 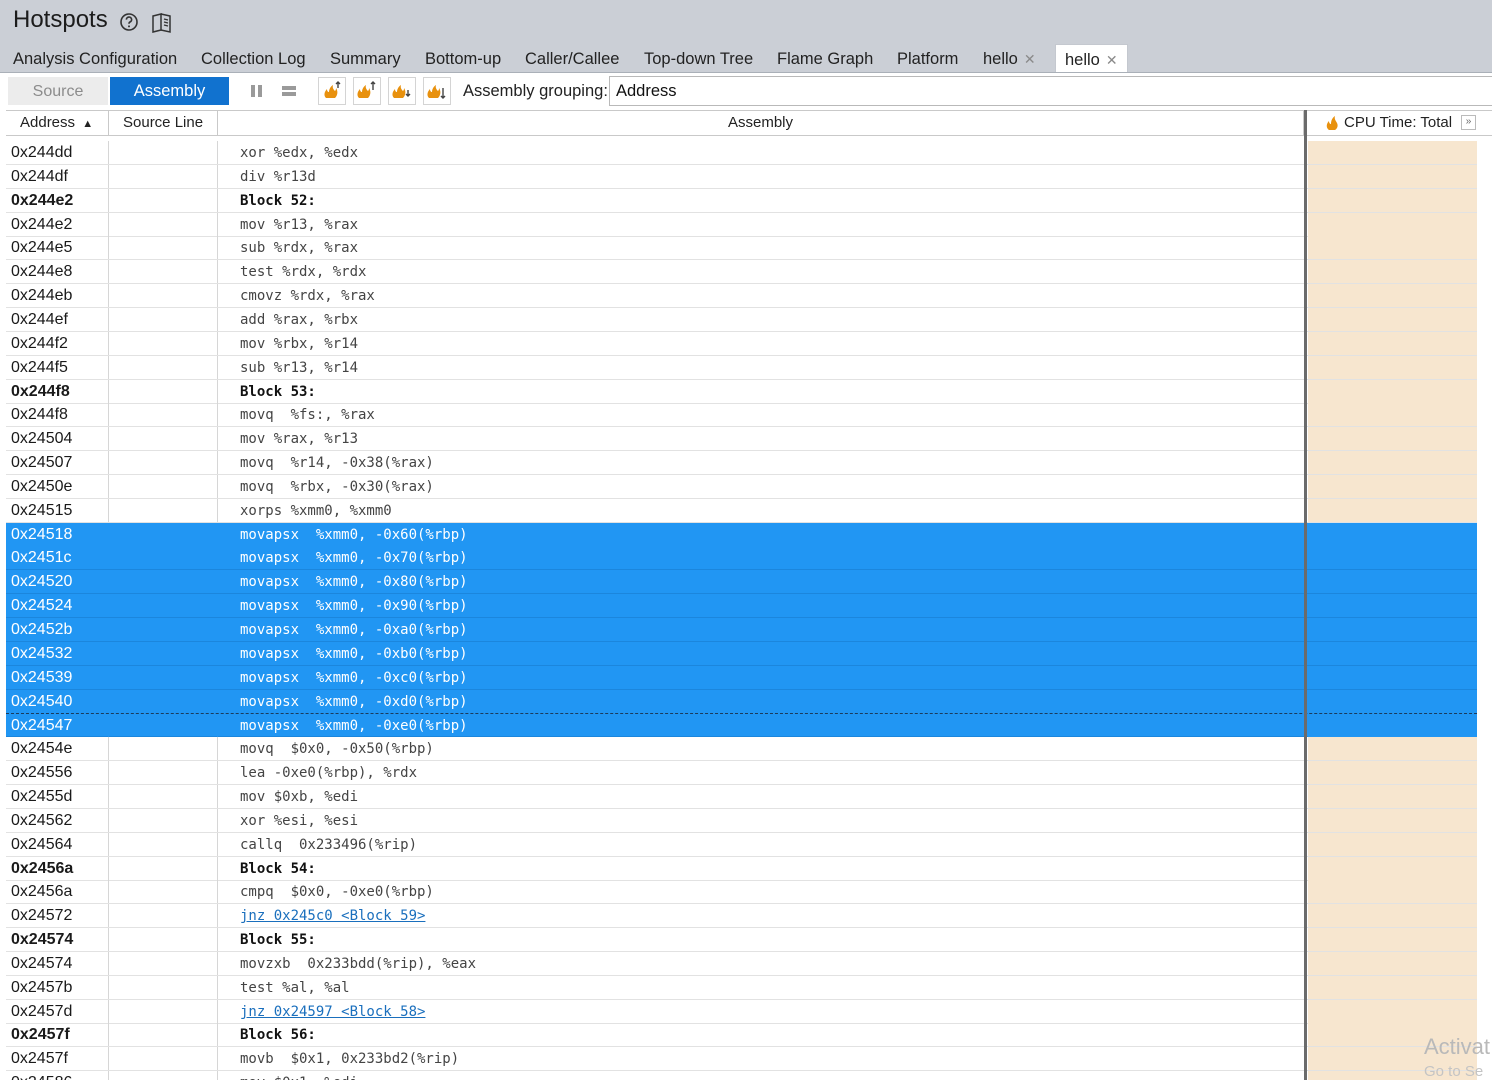 I want to click on address-cell: 0x2457f, so click(x=57, y=1058).